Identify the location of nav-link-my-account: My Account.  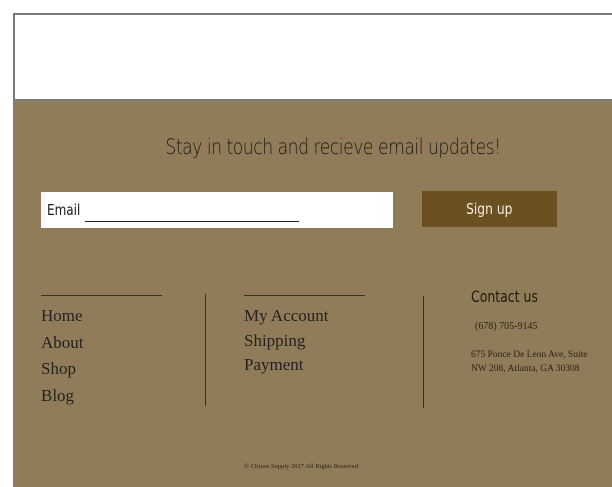
(286, 315).